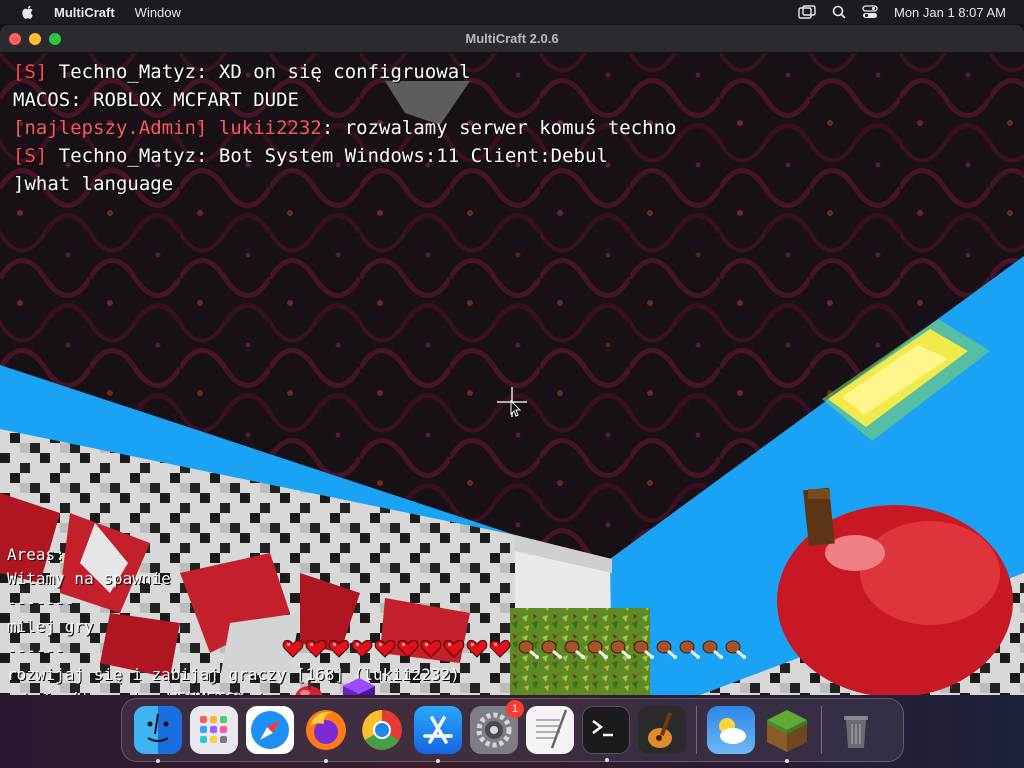 This screenshot has height=768, width=1024. What do you see at coordinates (242, 72) in the screenshot?
I see `chat-line: [S] Techno_Matyz: XD on się configruowal` at bounding box center [242, 72].